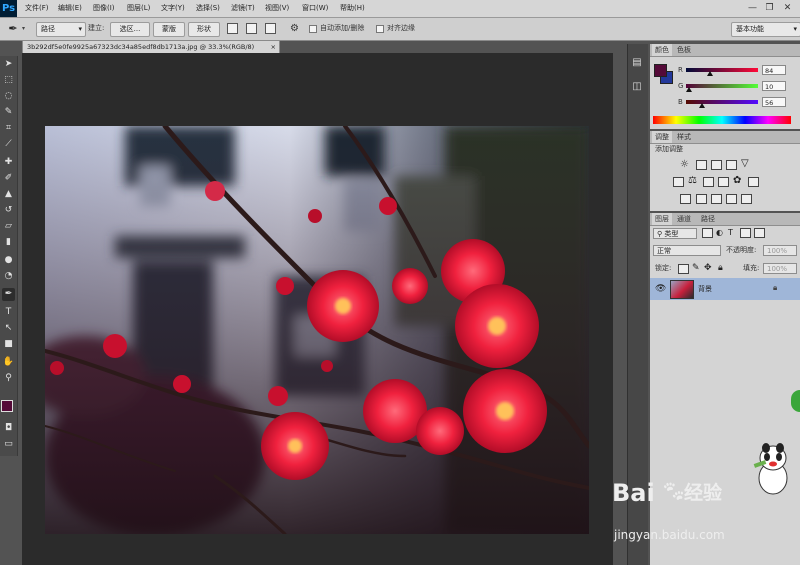  What do you see at coordinates (787, 8) in the screenshot?
I see `close-button: ✕` at bounding box center [787, 8].